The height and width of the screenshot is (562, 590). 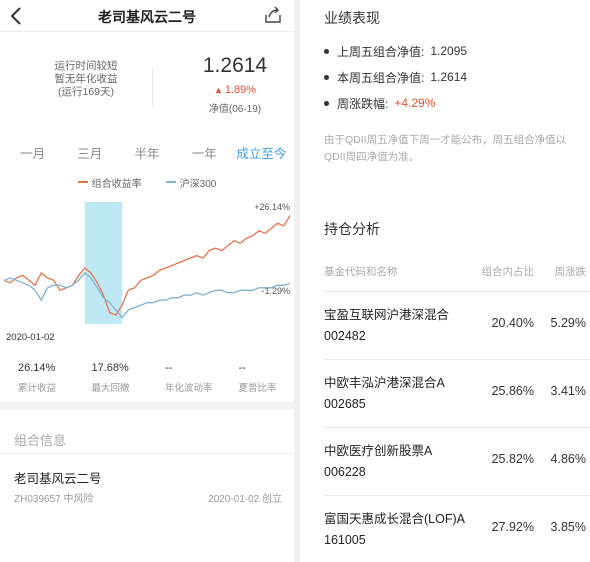 What do you see at coordinates (455, 393) in the screenshot?
I see `holding-row: 中欧丰泓沪港深混合A 002685 25.86% 3.41%` at bounding box center [455, 393].